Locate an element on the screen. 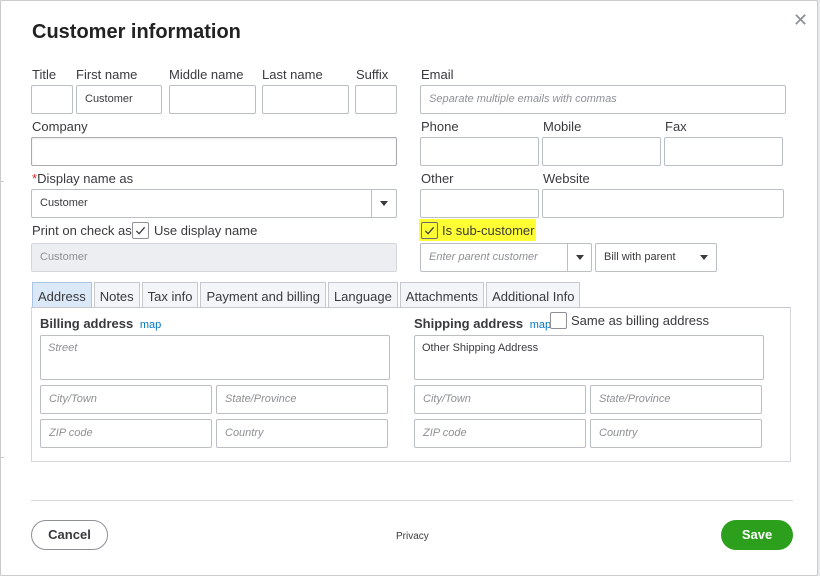 Image resolution: width=820 pixels, height=576 pixels. close-icon: ✕ is located at coordinates (800, 20).